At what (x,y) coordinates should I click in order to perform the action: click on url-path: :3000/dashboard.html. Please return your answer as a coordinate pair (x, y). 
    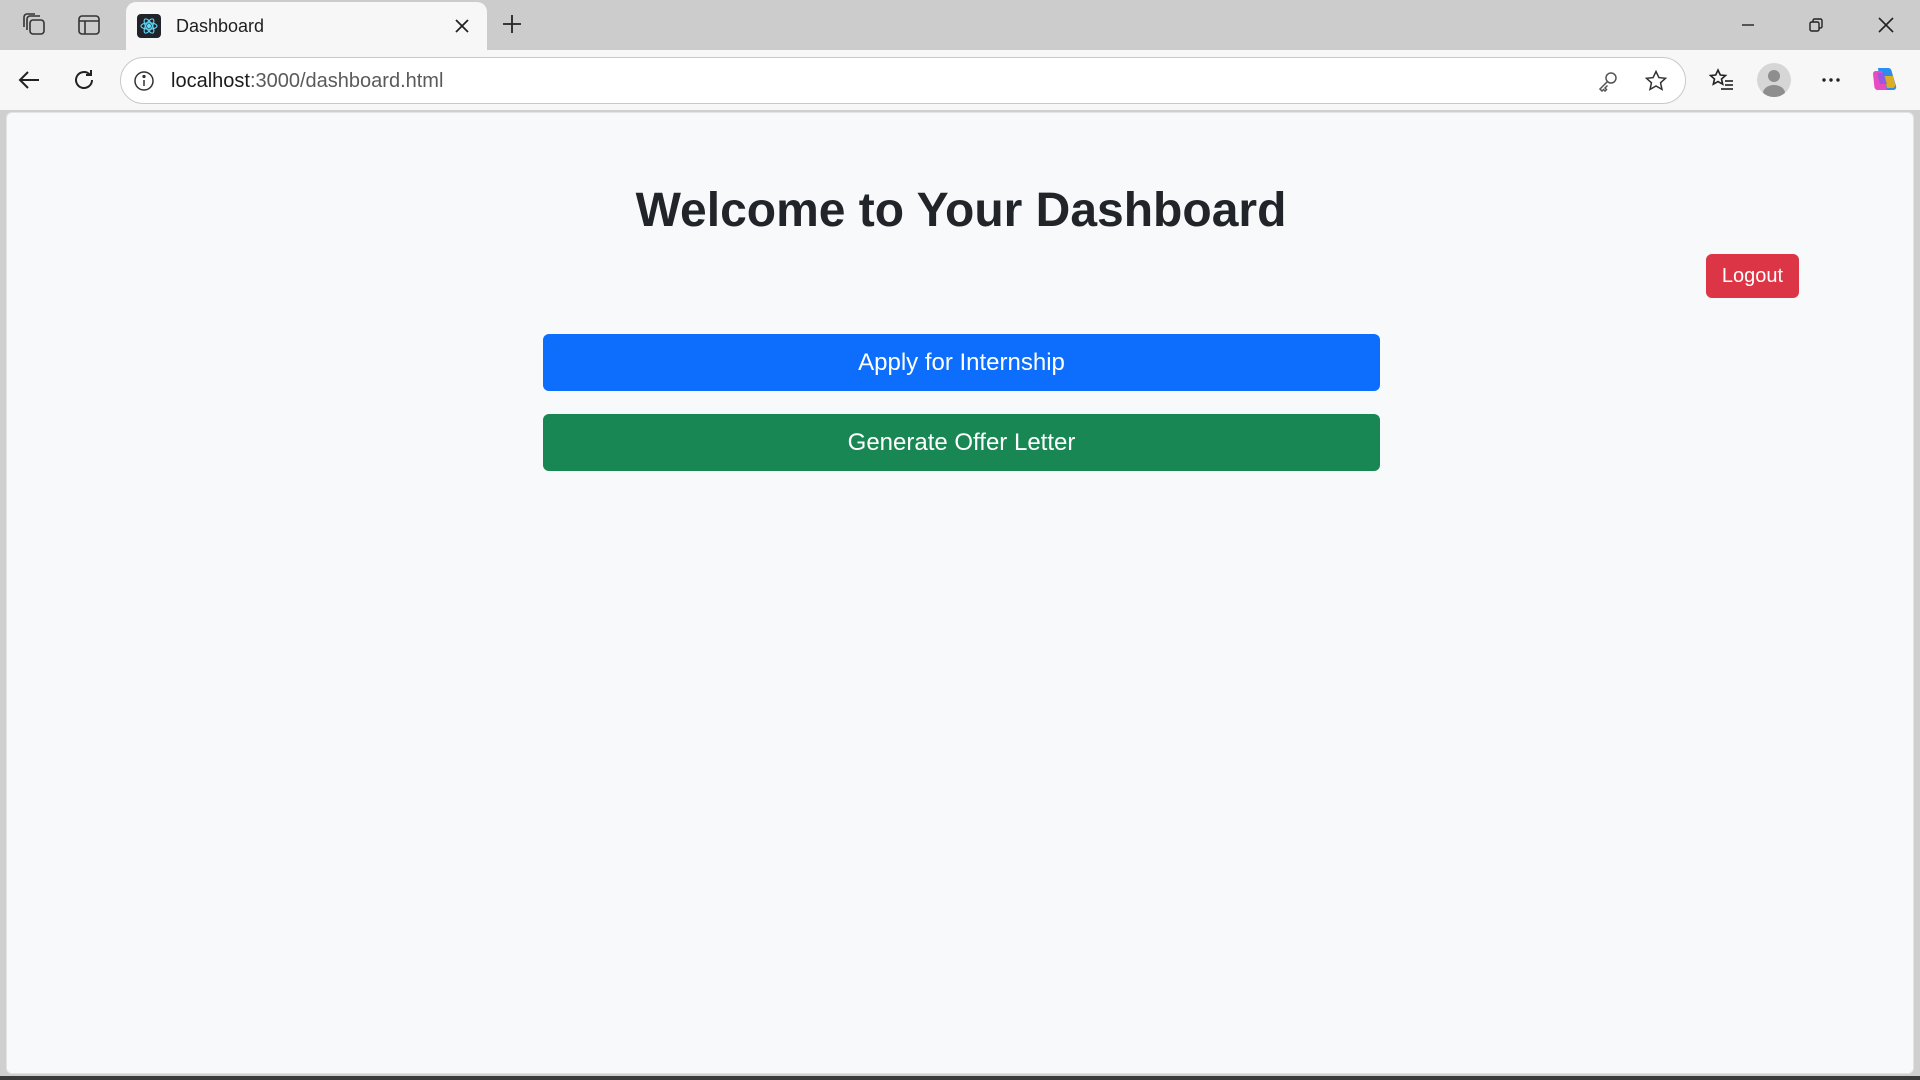
    Looking at the image, I should click on (346, 81).